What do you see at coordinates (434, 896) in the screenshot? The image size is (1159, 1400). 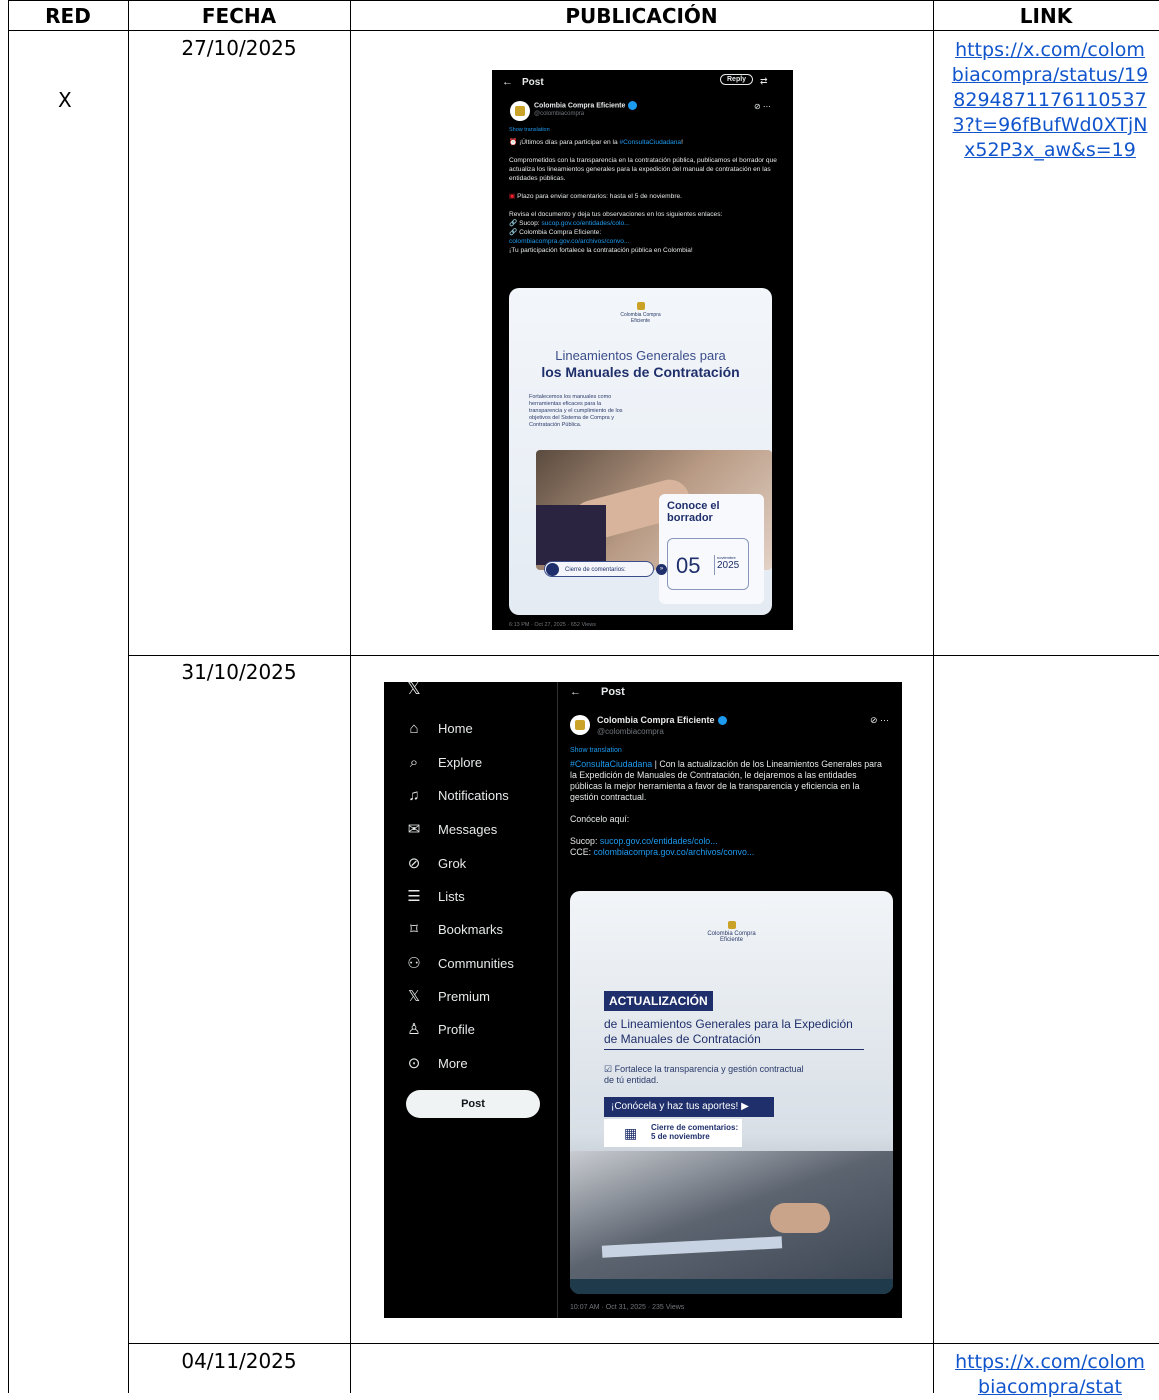 I see `nav-lists: ☰ Lists` at bounding box center [434, 896].